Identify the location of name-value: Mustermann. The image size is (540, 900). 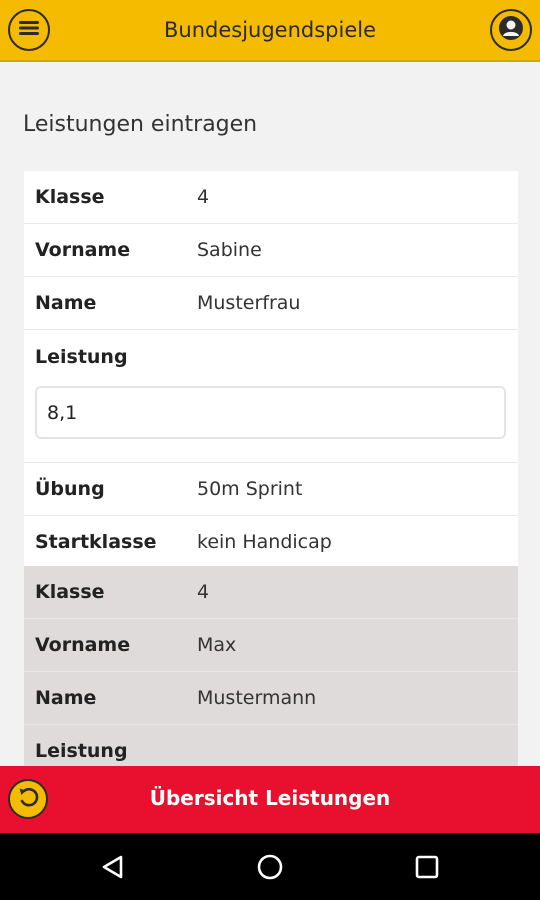
(257, 698).